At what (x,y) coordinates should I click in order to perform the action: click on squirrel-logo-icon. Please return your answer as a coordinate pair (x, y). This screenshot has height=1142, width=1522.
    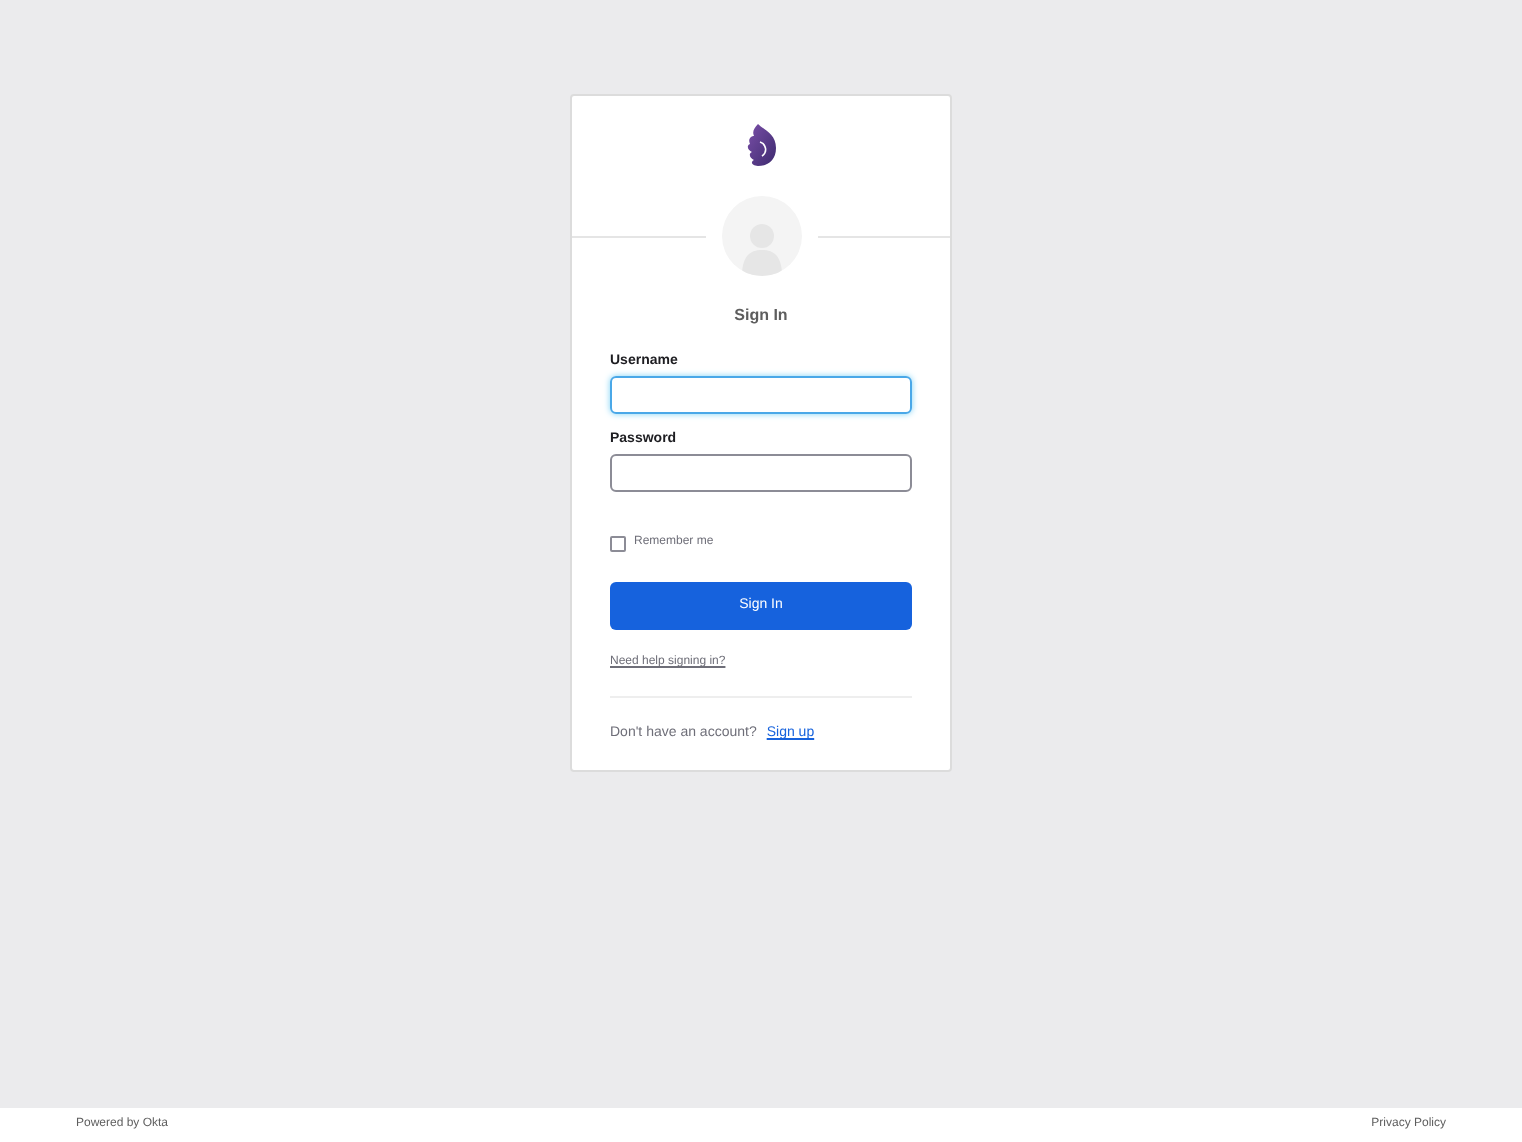
    Looking at the image, I should click on (761, 145).